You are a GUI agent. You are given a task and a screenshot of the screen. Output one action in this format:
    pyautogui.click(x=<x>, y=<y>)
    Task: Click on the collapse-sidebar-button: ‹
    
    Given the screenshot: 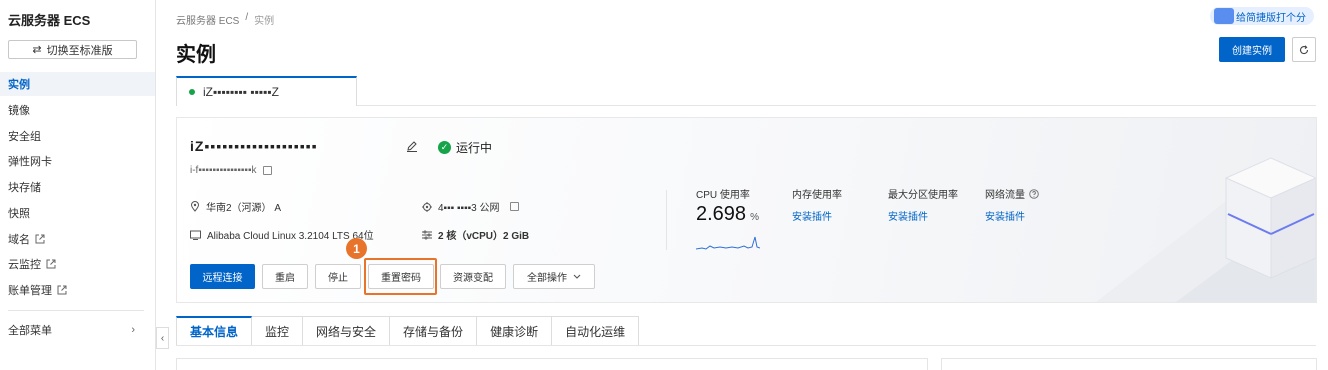 What is the action you would take?
    pyautogui.click(x=162, y=338)
    